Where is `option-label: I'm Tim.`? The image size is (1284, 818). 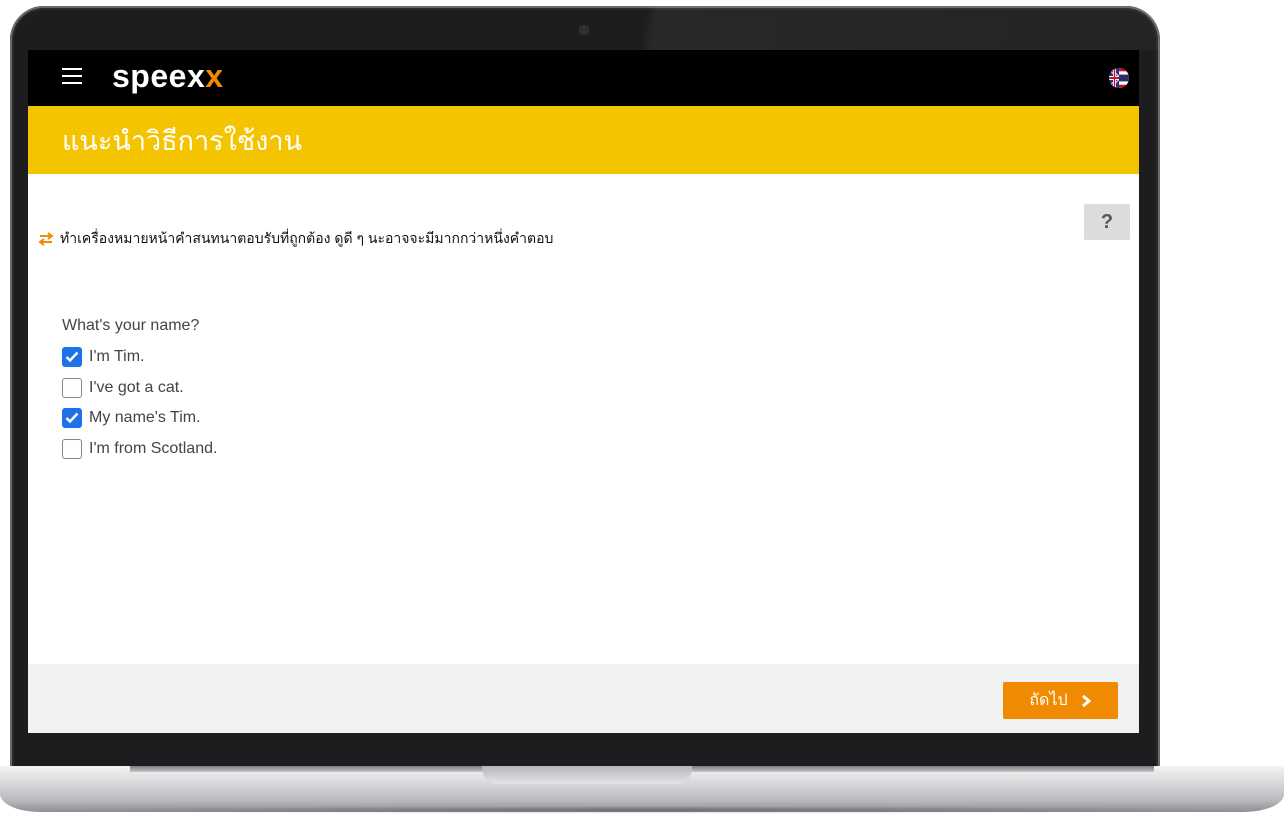 option-label: I'm Tim. is located at coordinates (117, 357).